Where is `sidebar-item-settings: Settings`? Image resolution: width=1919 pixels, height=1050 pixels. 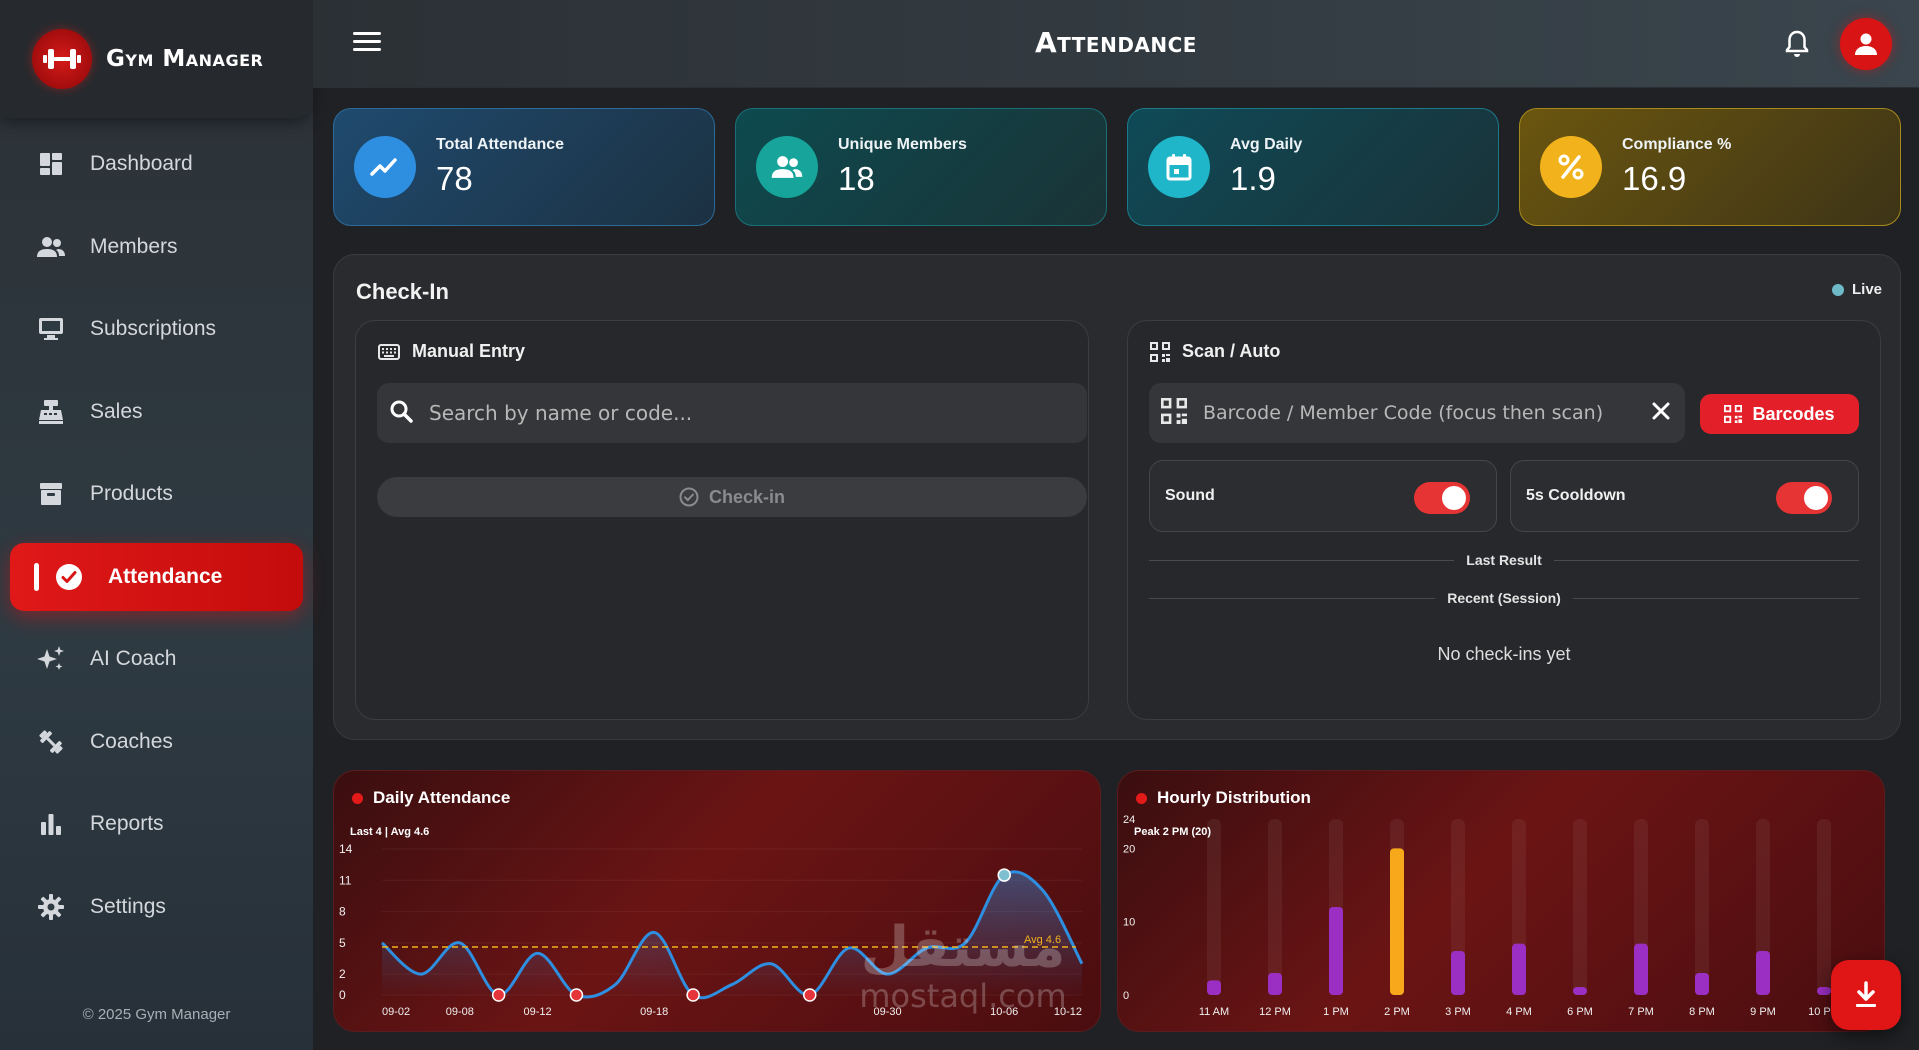
sidebar-item-settings: Settings is located at coordinates (156, 907).